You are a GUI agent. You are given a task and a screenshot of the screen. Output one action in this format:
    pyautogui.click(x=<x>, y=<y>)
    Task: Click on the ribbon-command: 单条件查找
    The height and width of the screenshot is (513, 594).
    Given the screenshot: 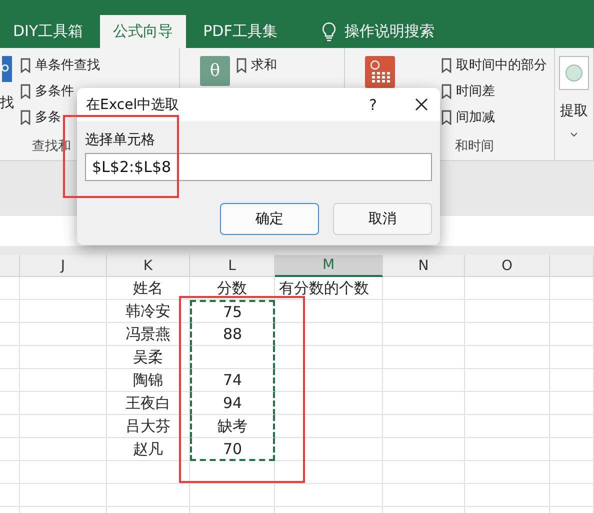 What is the action you would take?
    pyautogui.click(x=67, y=65)
    